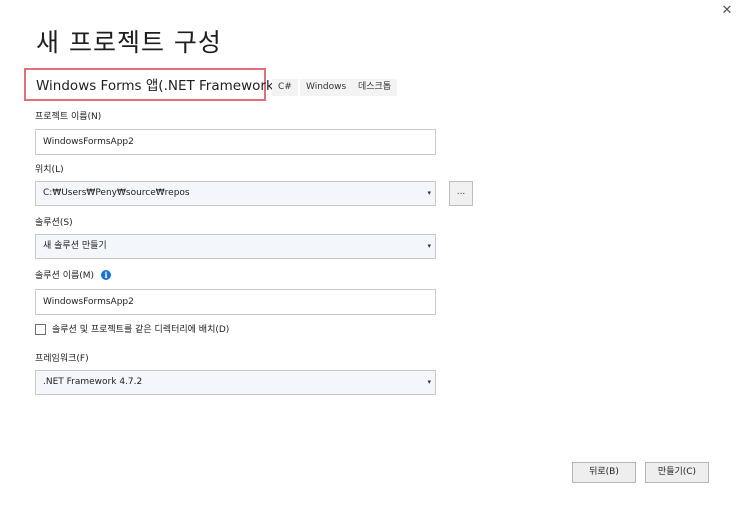 This screenshot has height=514, width=743. What do you see at coordinates (235, 382) in the screenshot?
I see `framework-combobox: .NET Framework 4.7.2 ▾` at bounding box center [235, 382].